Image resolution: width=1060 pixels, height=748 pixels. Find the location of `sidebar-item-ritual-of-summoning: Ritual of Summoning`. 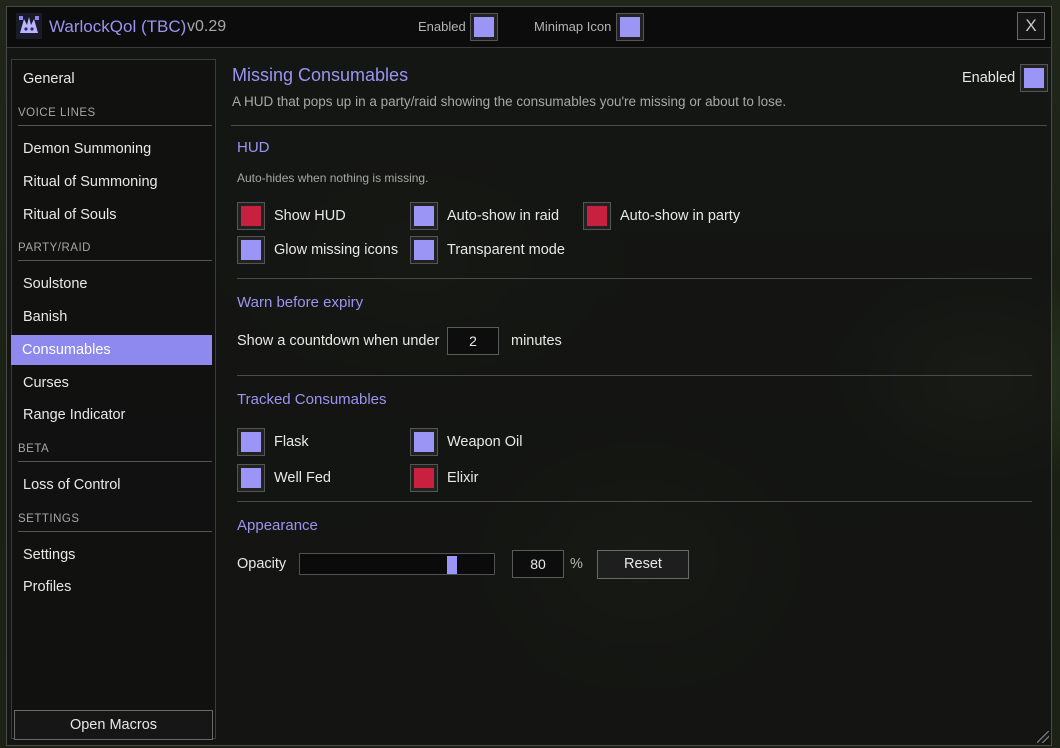

sidebar-item-ritual-of-summoning: Ritual of Summoning is located at coordinates (112, 182).